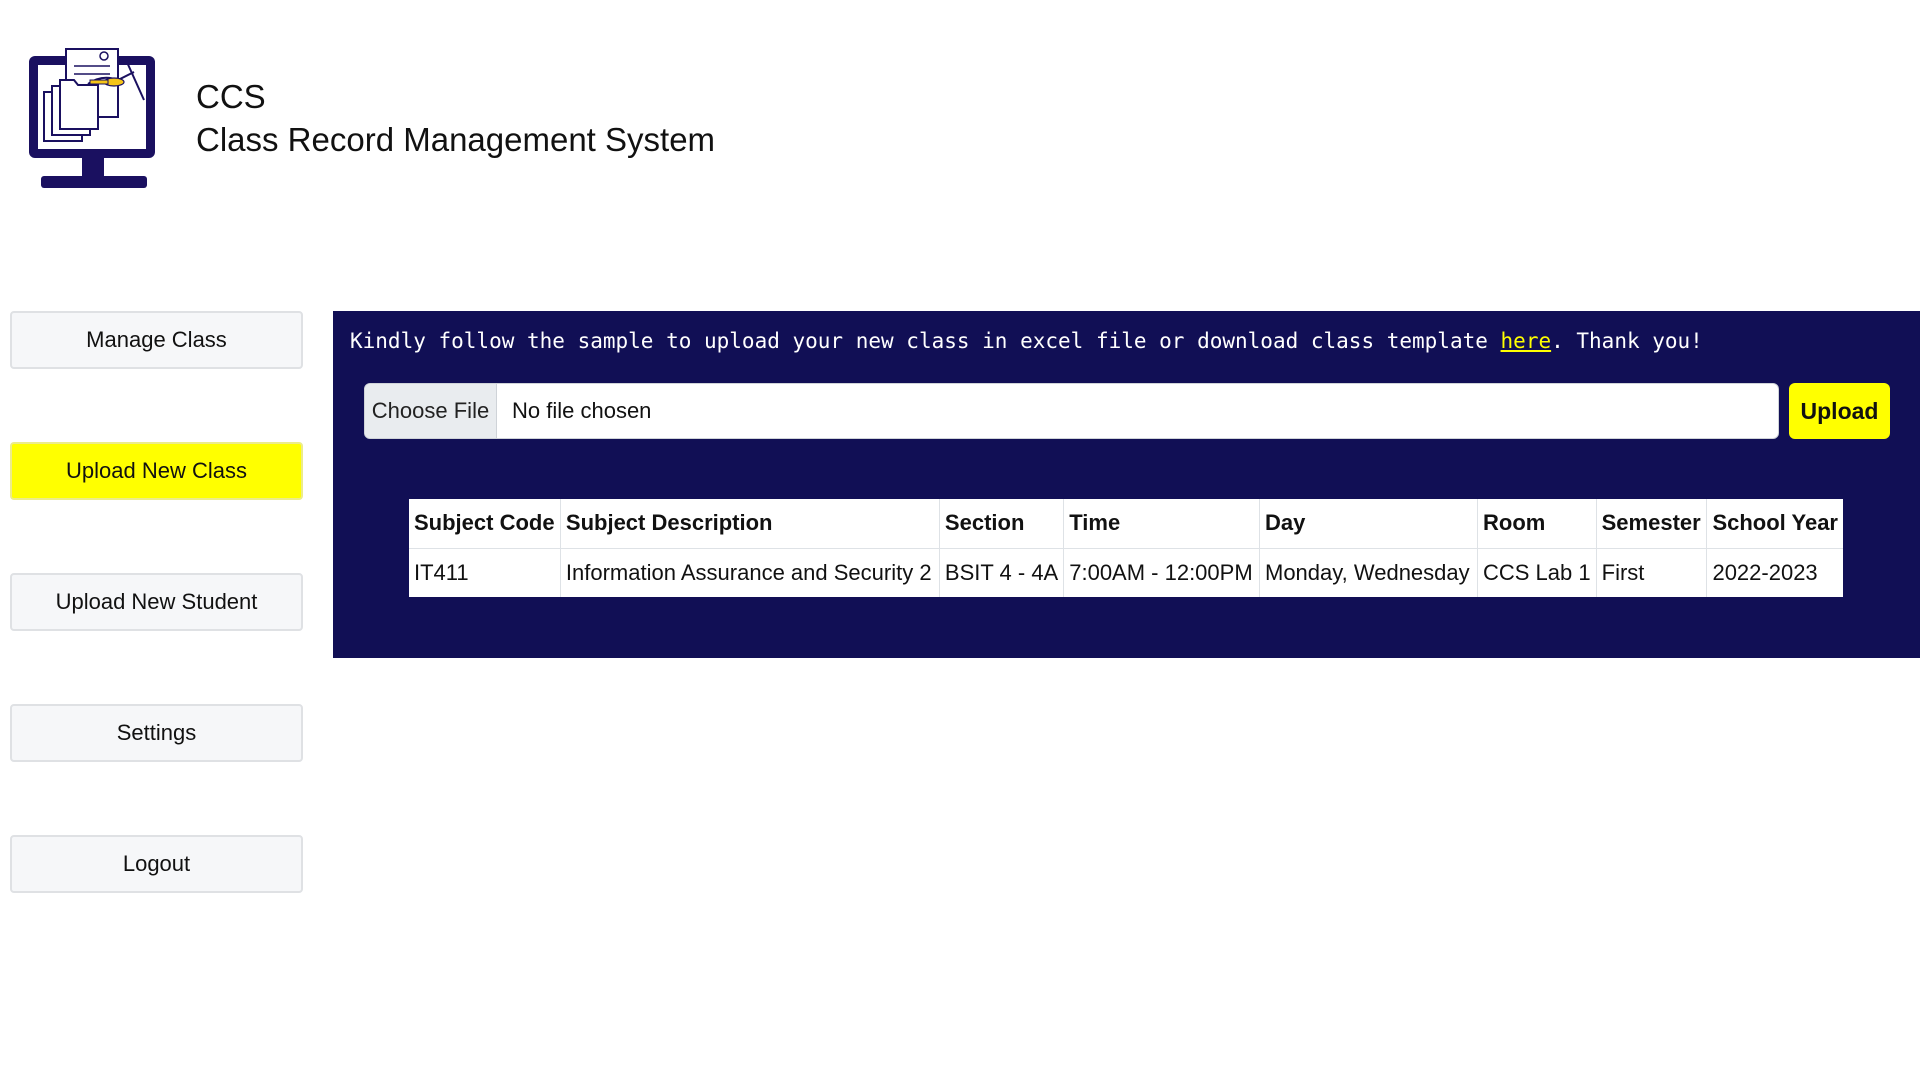  Describe the element at coordinates (1537, 572) in the screenshot. I see `table-cell: CCS Lab 1` at that location.